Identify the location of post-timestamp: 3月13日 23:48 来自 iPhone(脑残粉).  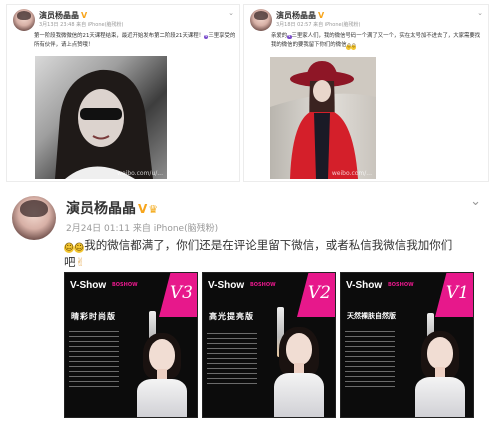
(81, 24).